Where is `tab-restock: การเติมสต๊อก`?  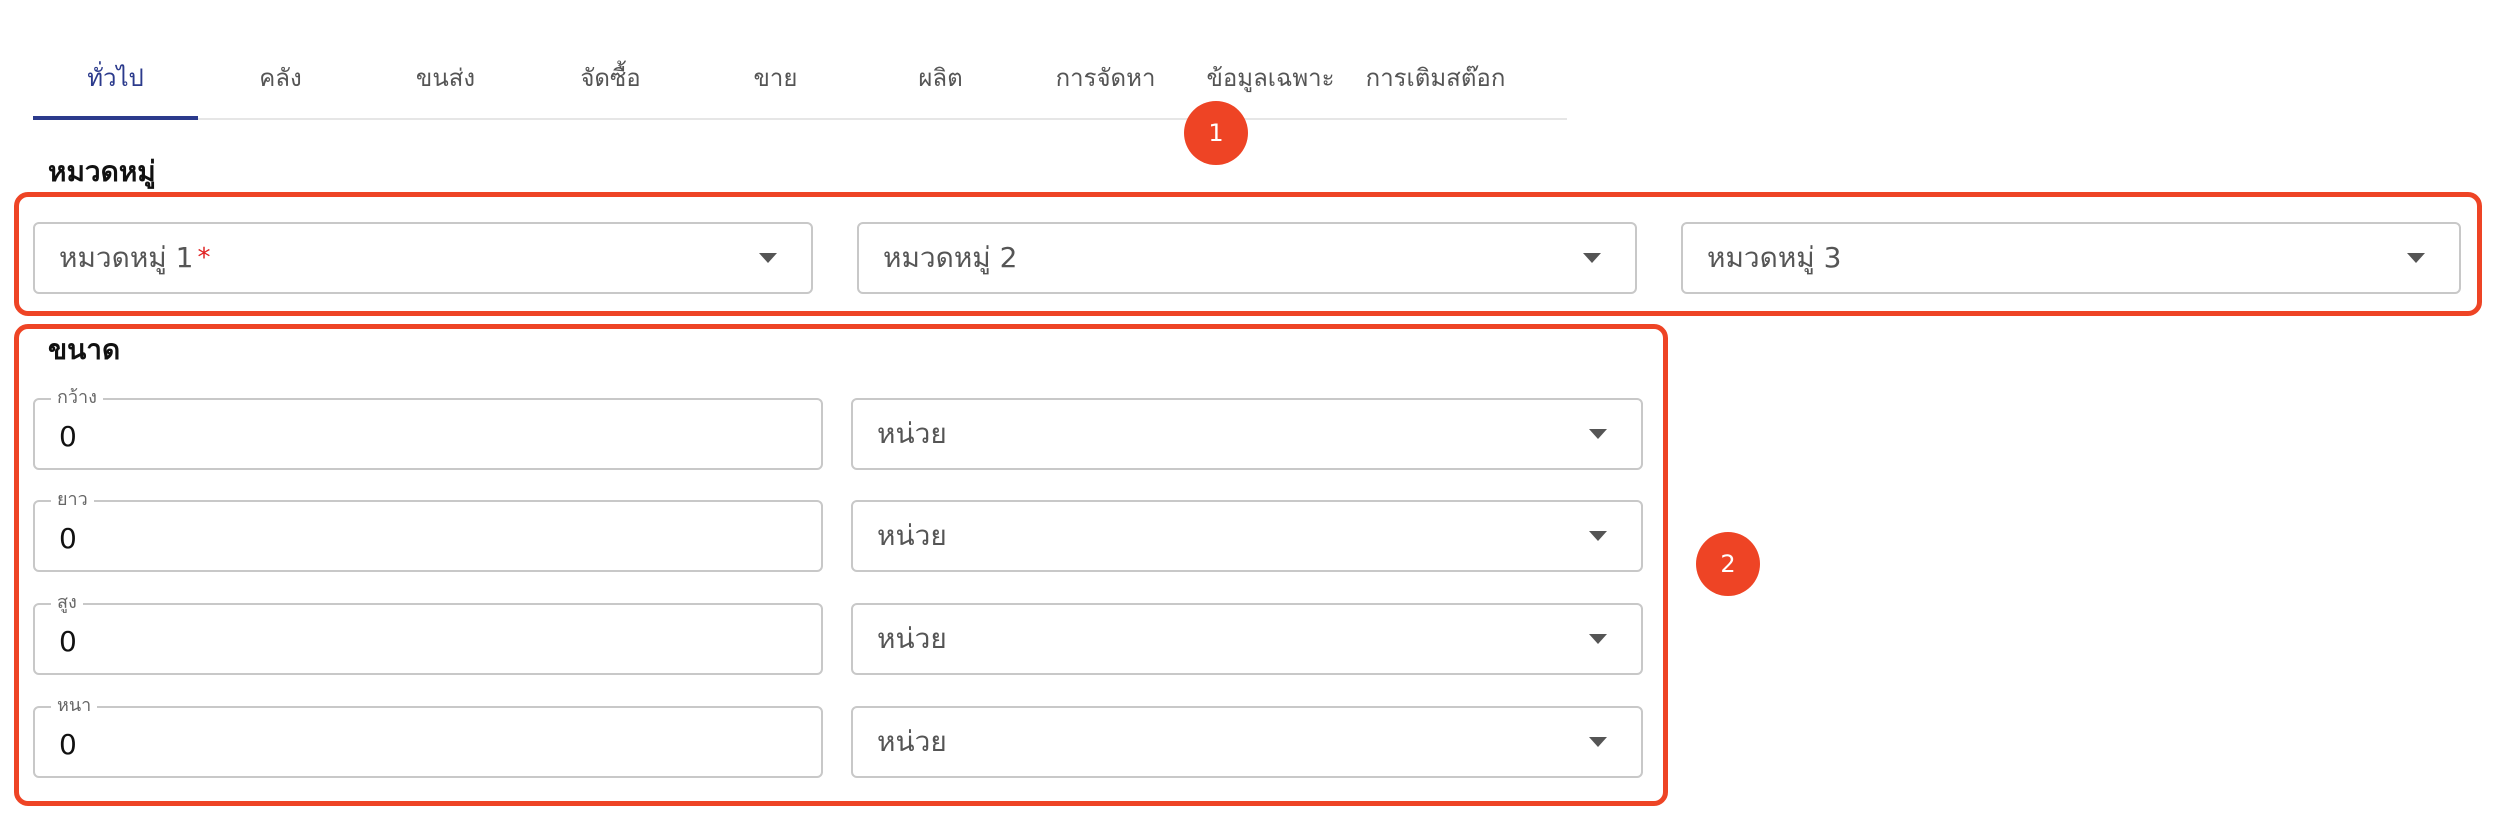
tab-restock: การเติมสต๊อก is located at coordinates (1435, 79).